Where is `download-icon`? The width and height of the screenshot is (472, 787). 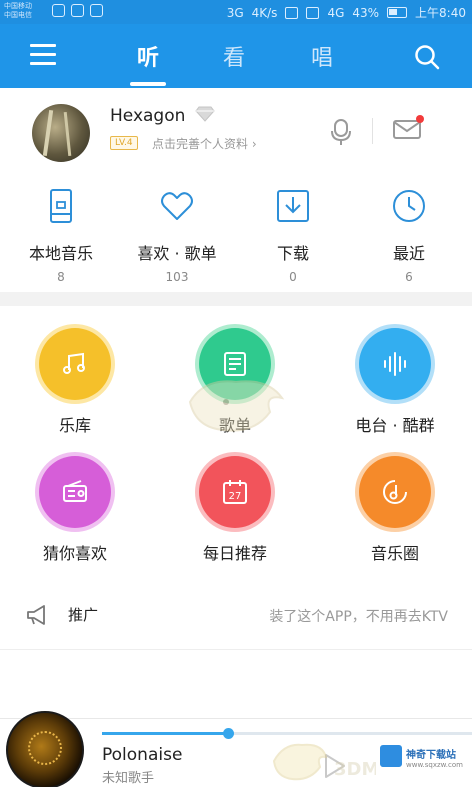
download-icon is located at coordinates (293, 206).